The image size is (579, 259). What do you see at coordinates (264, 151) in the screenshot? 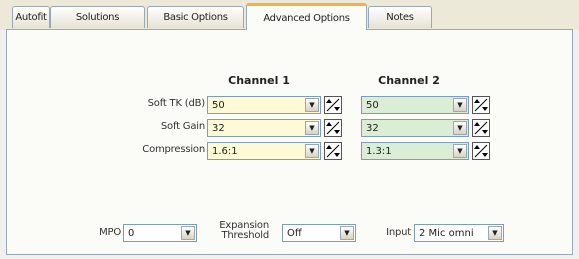
I see `ch1-compression-select: 1.6:1 ▼` at bounding box center [264, 151].